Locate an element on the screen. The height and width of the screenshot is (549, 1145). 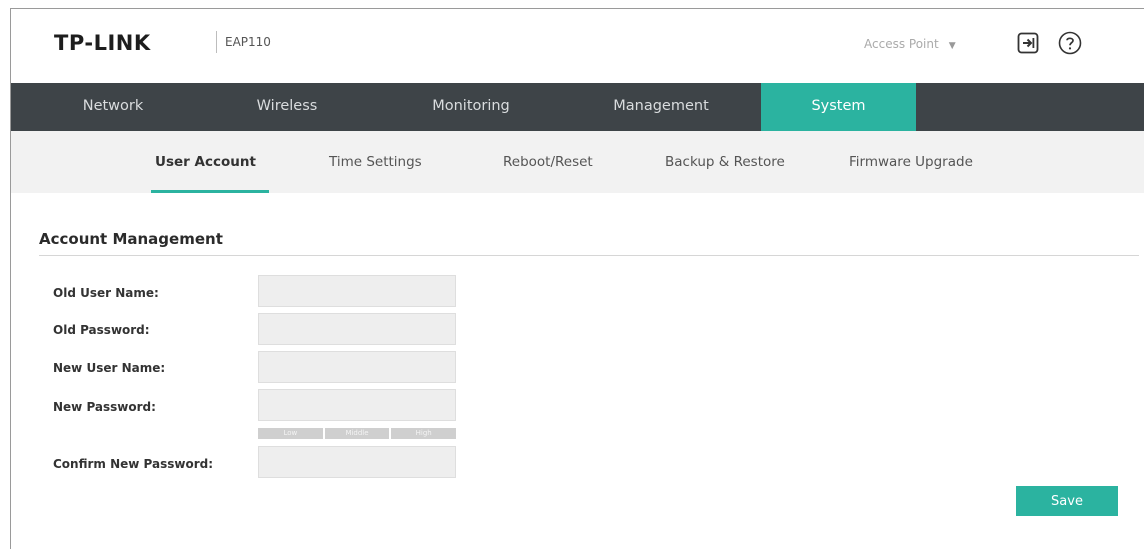
tab-network: Network is located at coordinates (113, 107).